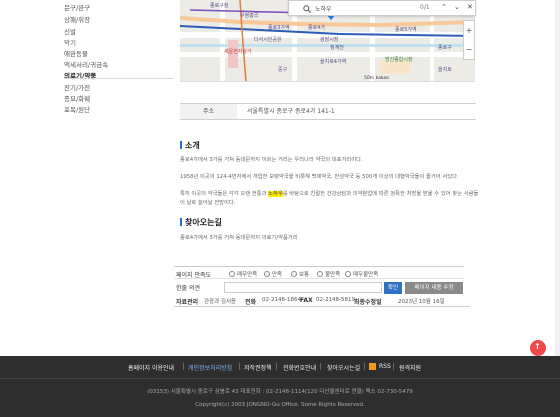 The width and height of the screenshot is (560, 417). What do you see at coordinates (368, 302) in the screenshot?
I see `updated-label: 최종수정일` at bounding box center [368, 302].